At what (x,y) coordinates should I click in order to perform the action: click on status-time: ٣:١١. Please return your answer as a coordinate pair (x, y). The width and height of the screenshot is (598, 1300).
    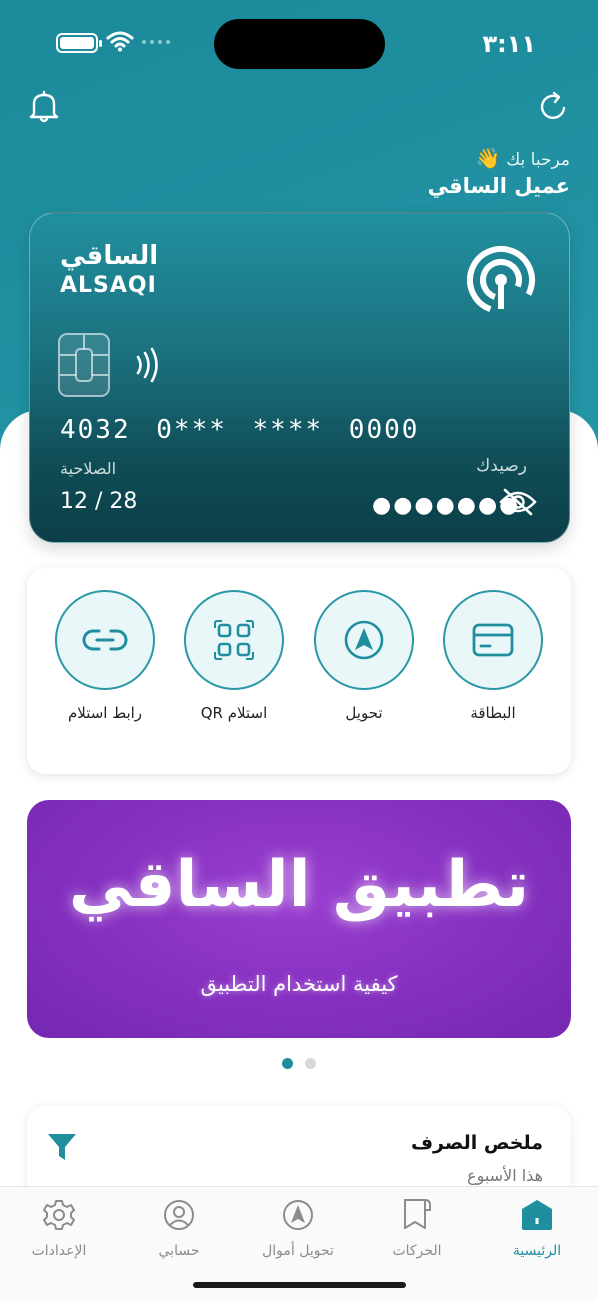
    Looking at the image, I should click on (509, 44).